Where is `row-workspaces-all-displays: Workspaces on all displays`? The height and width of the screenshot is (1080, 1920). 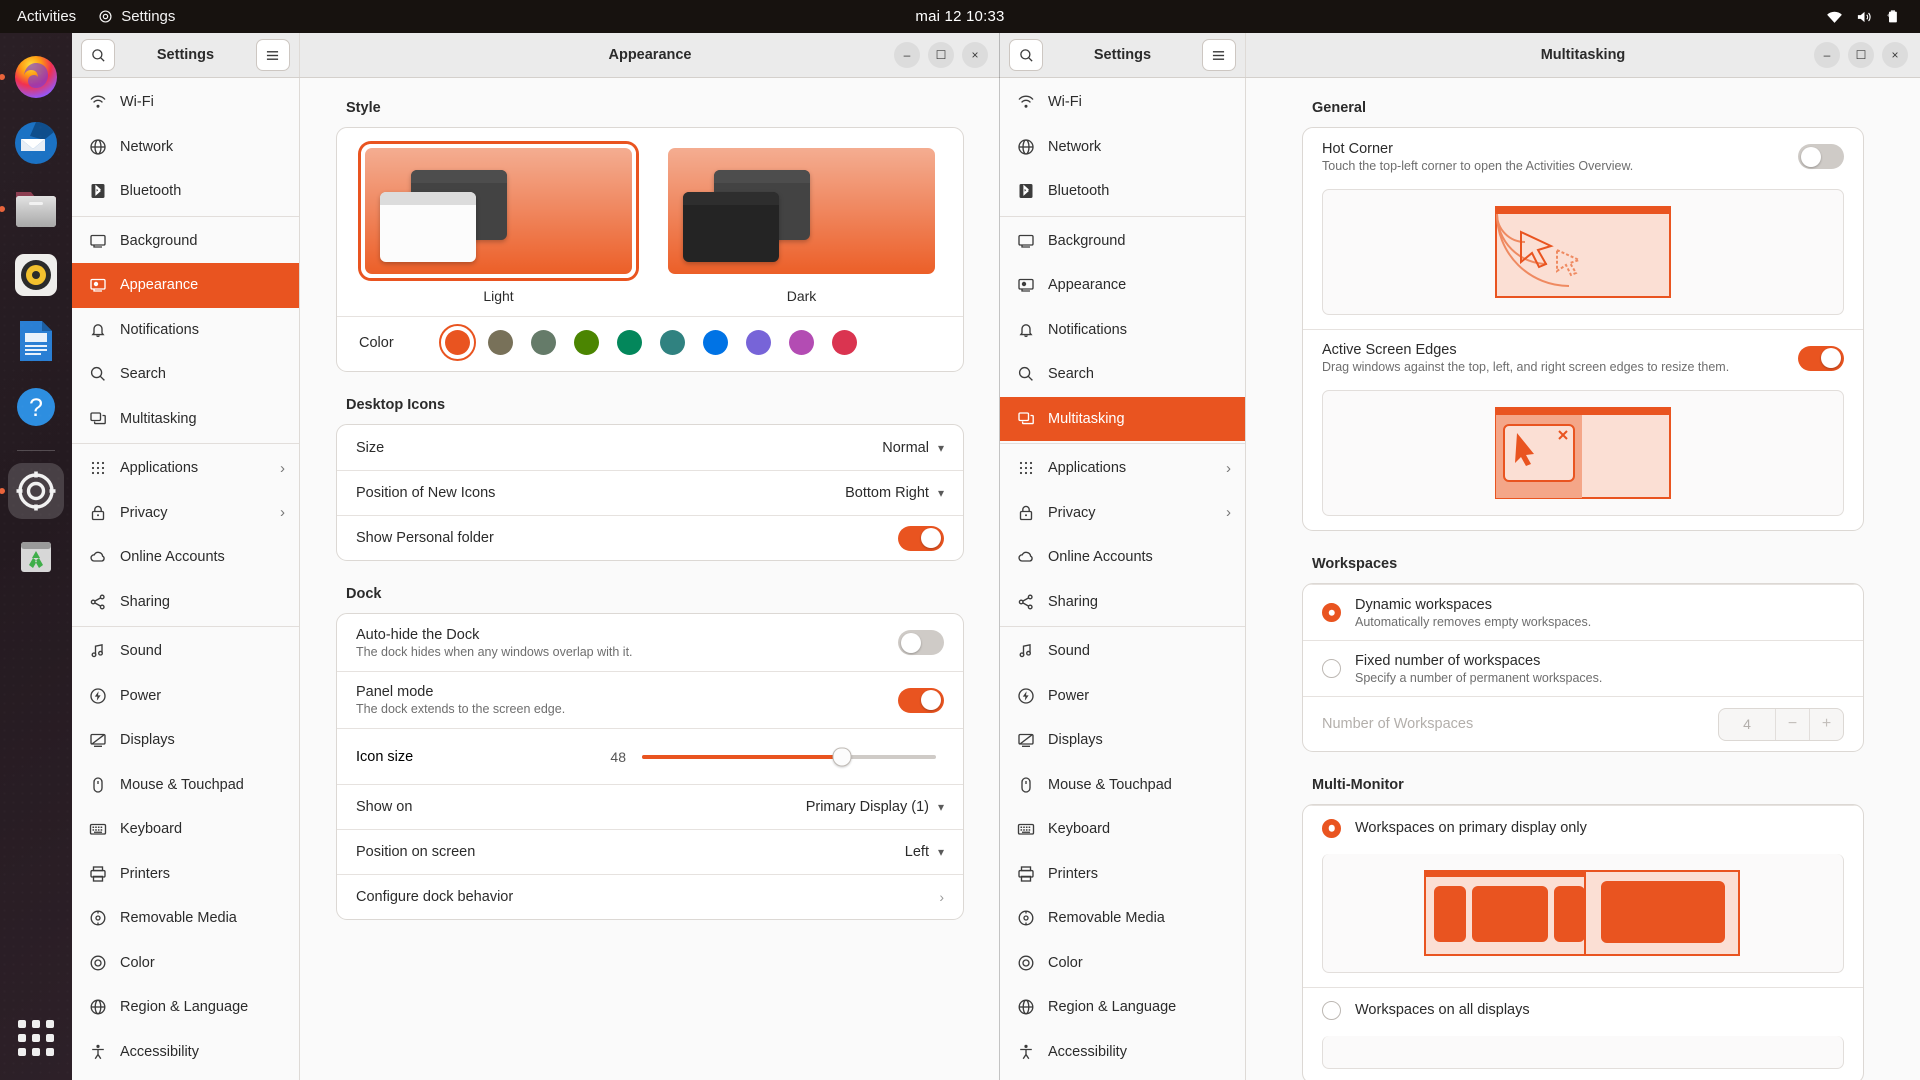 row-workspaces-all-displays: Workspaces on all displays is located at coordinates (1583, 1009).